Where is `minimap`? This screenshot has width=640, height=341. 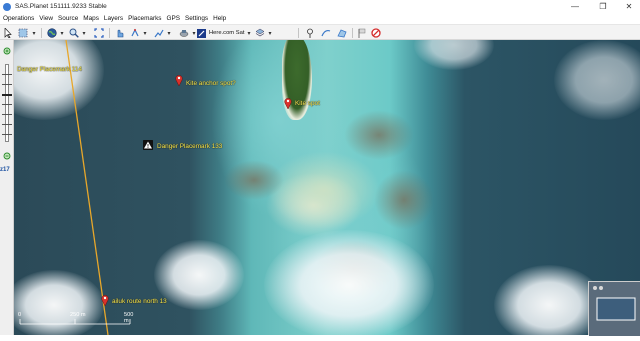
minimap is located at coordinates (614, 308).